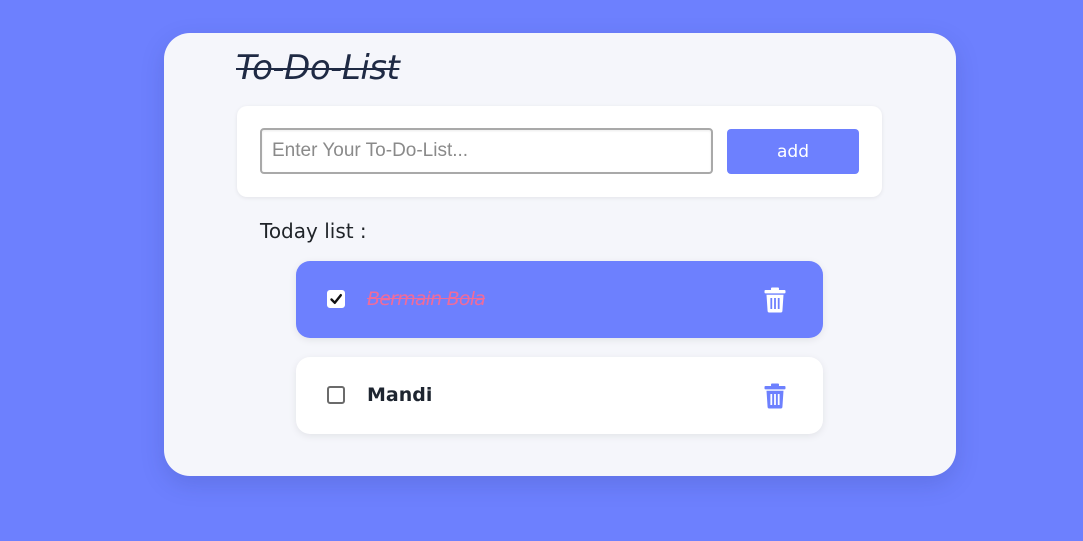 The width and height of the screenshot is (1083, 541). What do you see at coordinates (313, 231) in the screenshot?
I see `today-list-heading: Today list :` at bounding box center [313, 231].